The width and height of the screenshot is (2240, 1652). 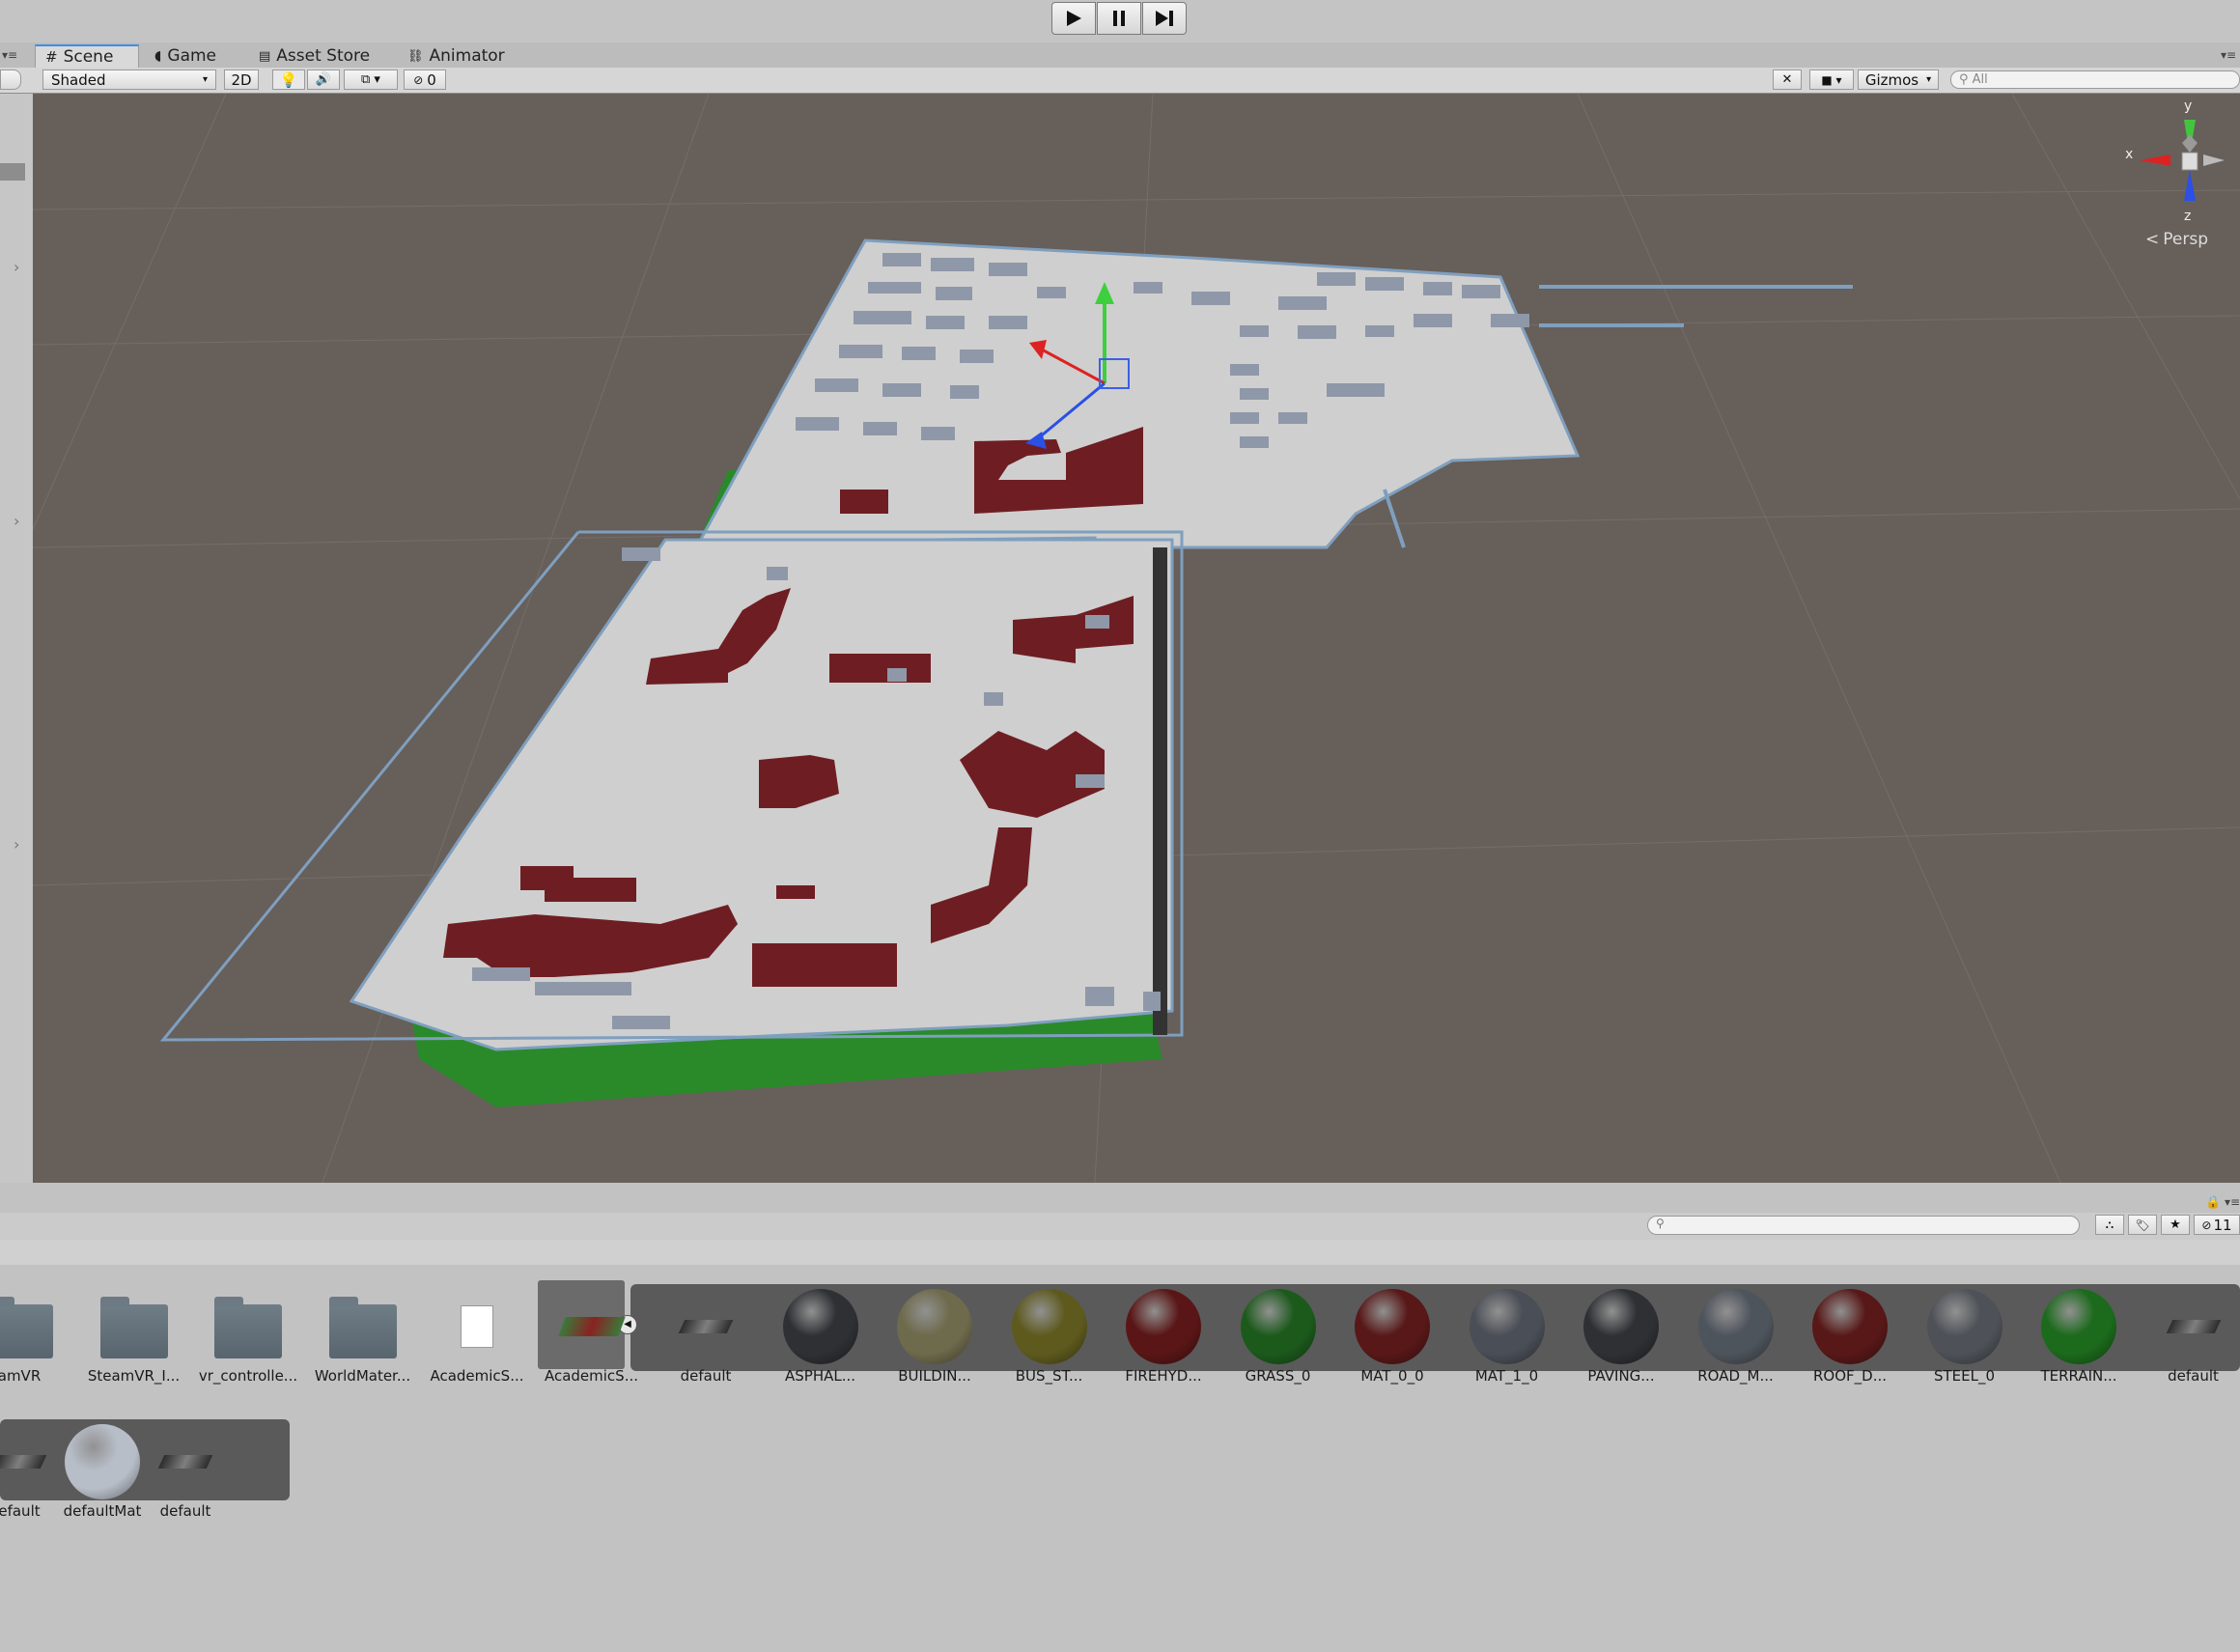 I want to click on audio-toggle: 🔊, so click(x=324, y=80).